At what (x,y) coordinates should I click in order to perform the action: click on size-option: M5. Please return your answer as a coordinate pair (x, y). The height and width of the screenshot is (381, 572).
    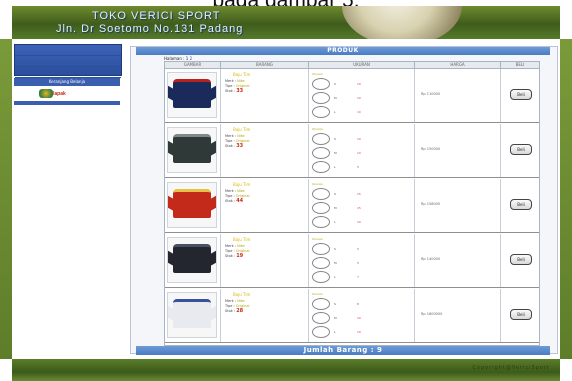
    Looking at the image, I should click on (360, 263).